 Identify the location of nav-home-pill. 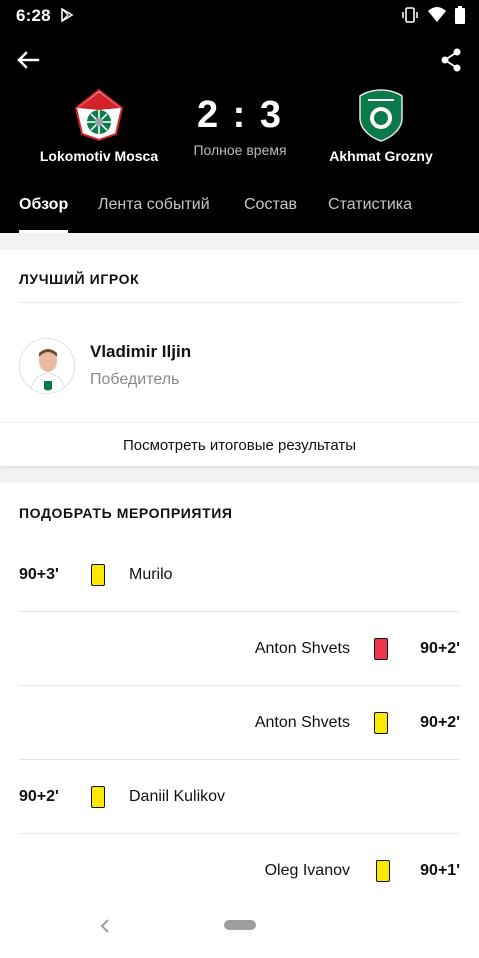
(240, 925).